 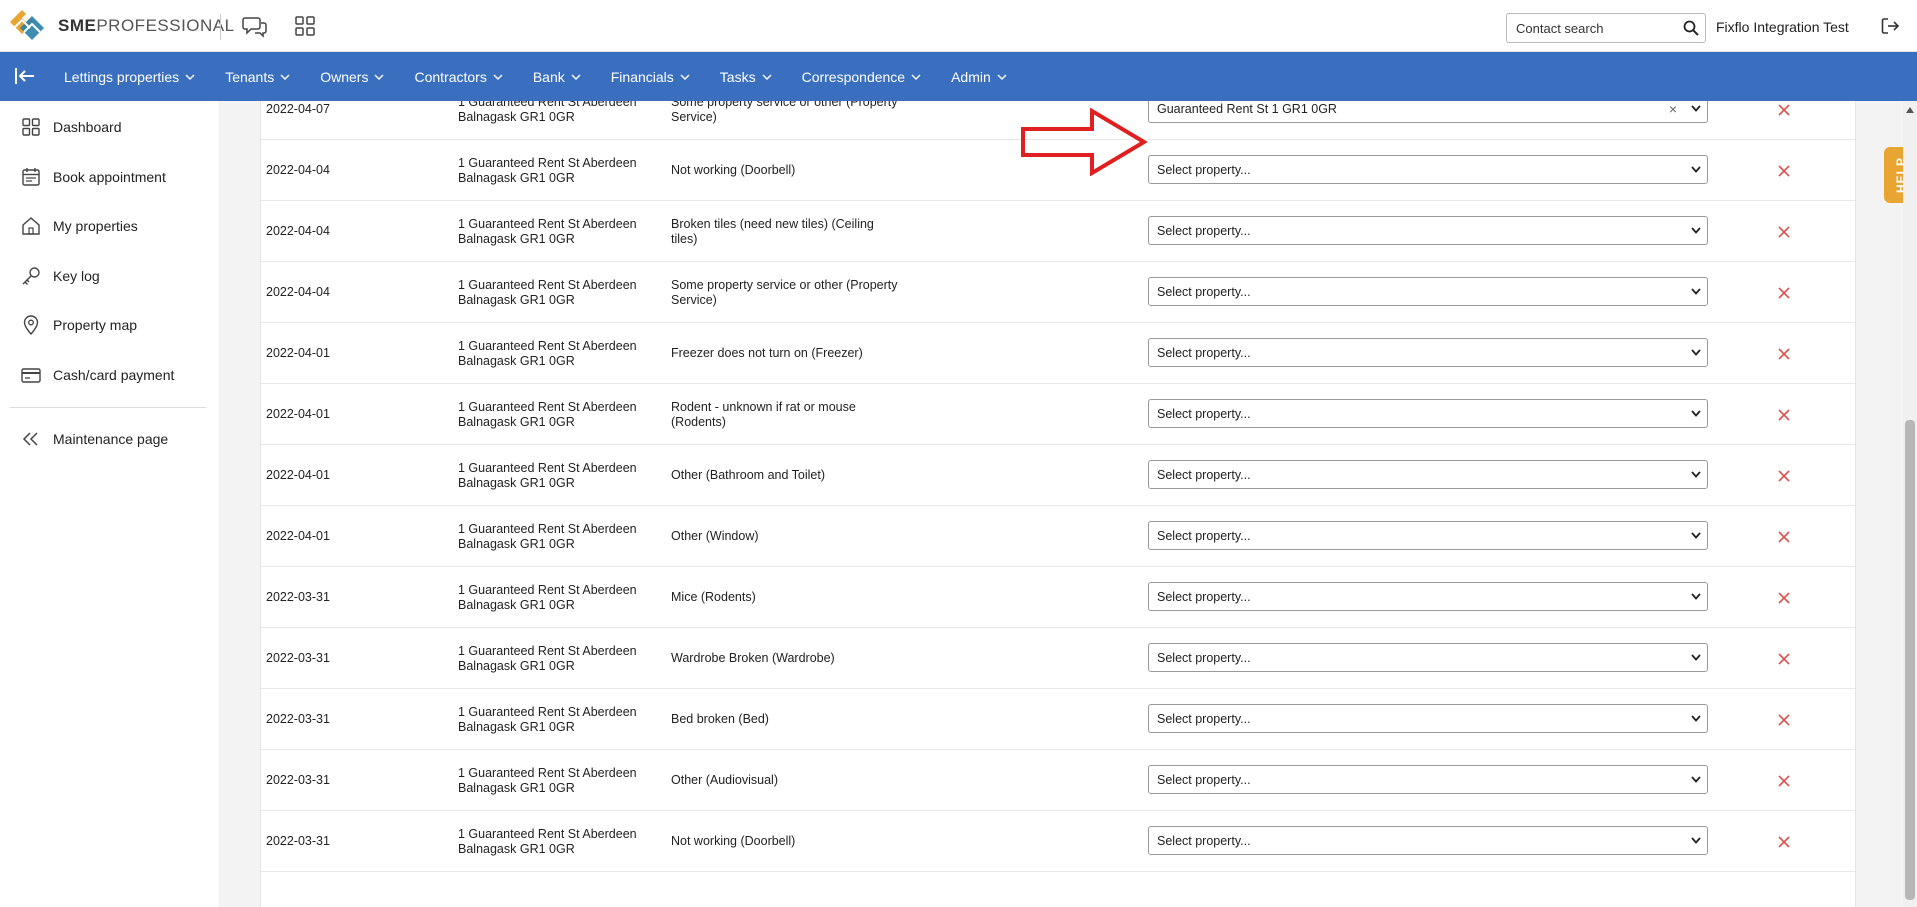 What do you see at coordinates (305, 26) in the screenshot?
I see `apps-grid-icon` at bounding box center [305, 26].